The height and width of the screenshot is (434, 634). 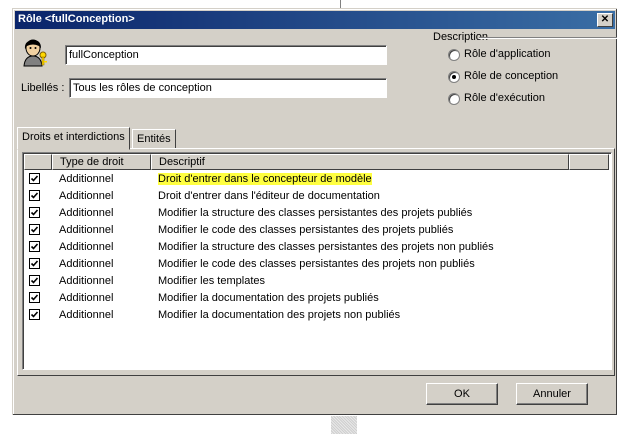 What do you see at coordinates (344, 425) in the screenshot?
I see `background-pattern` at bounding box center [344, 425].